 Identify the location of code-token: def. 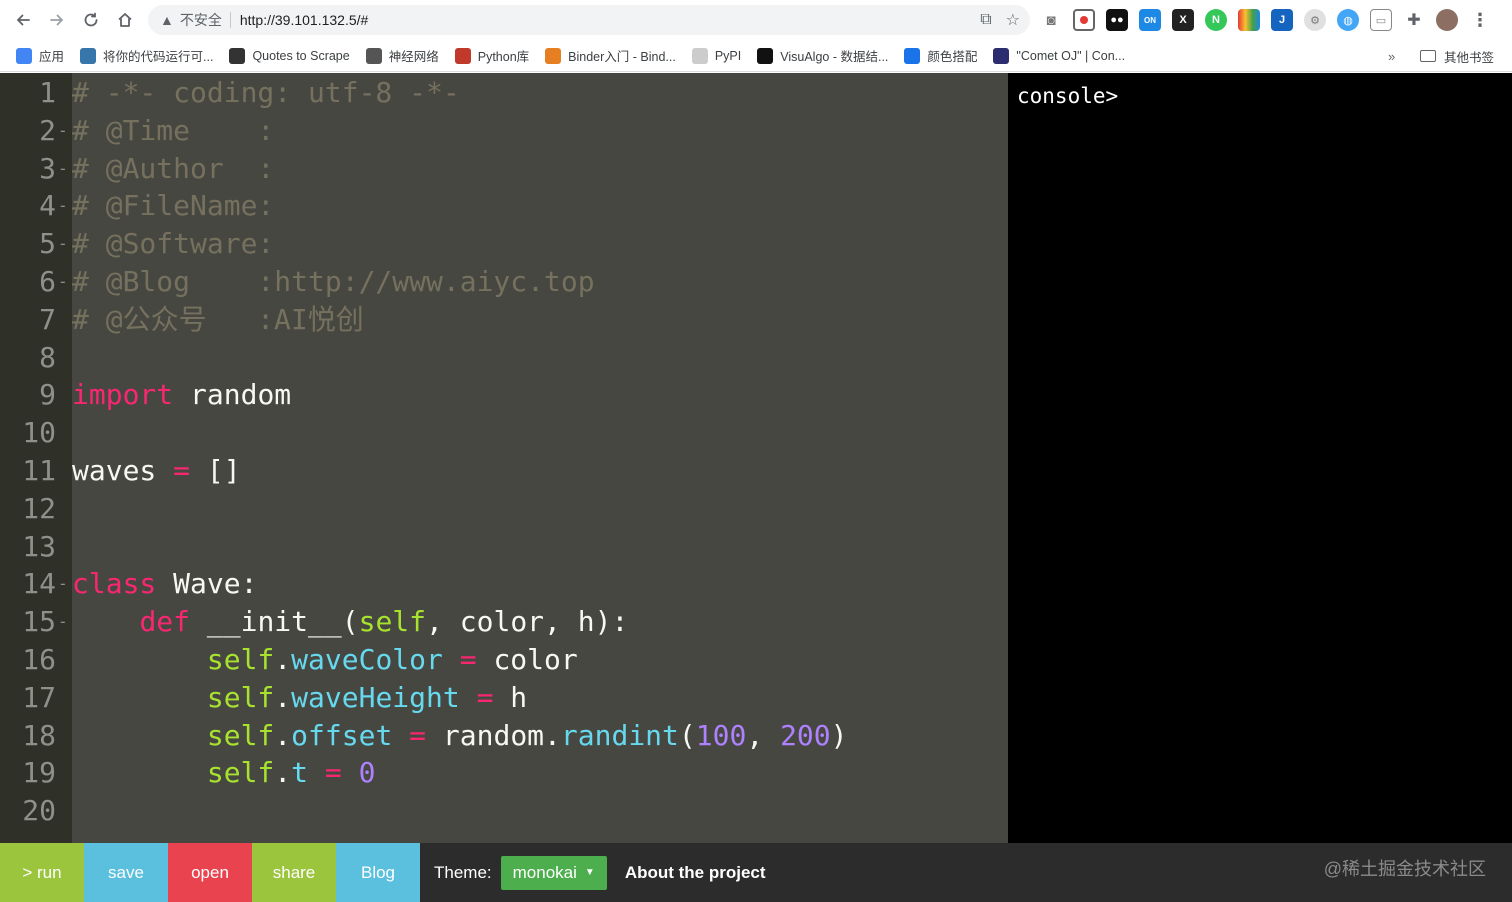
(165, 622).